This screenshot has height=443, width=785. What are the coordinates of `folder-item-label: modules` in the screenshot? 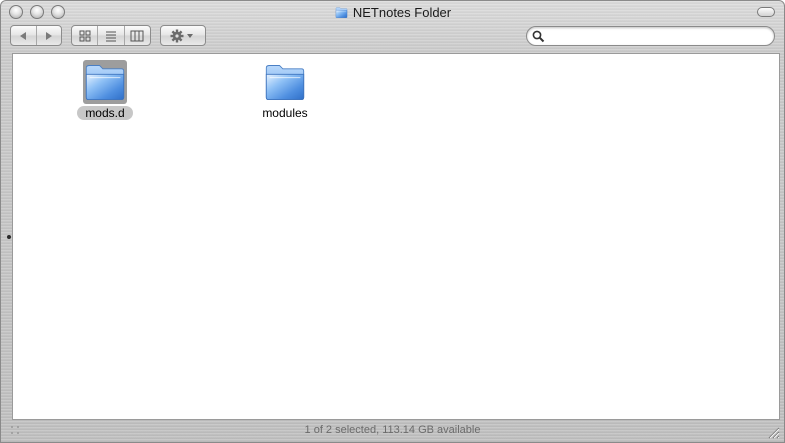 It's located at (284, 113).